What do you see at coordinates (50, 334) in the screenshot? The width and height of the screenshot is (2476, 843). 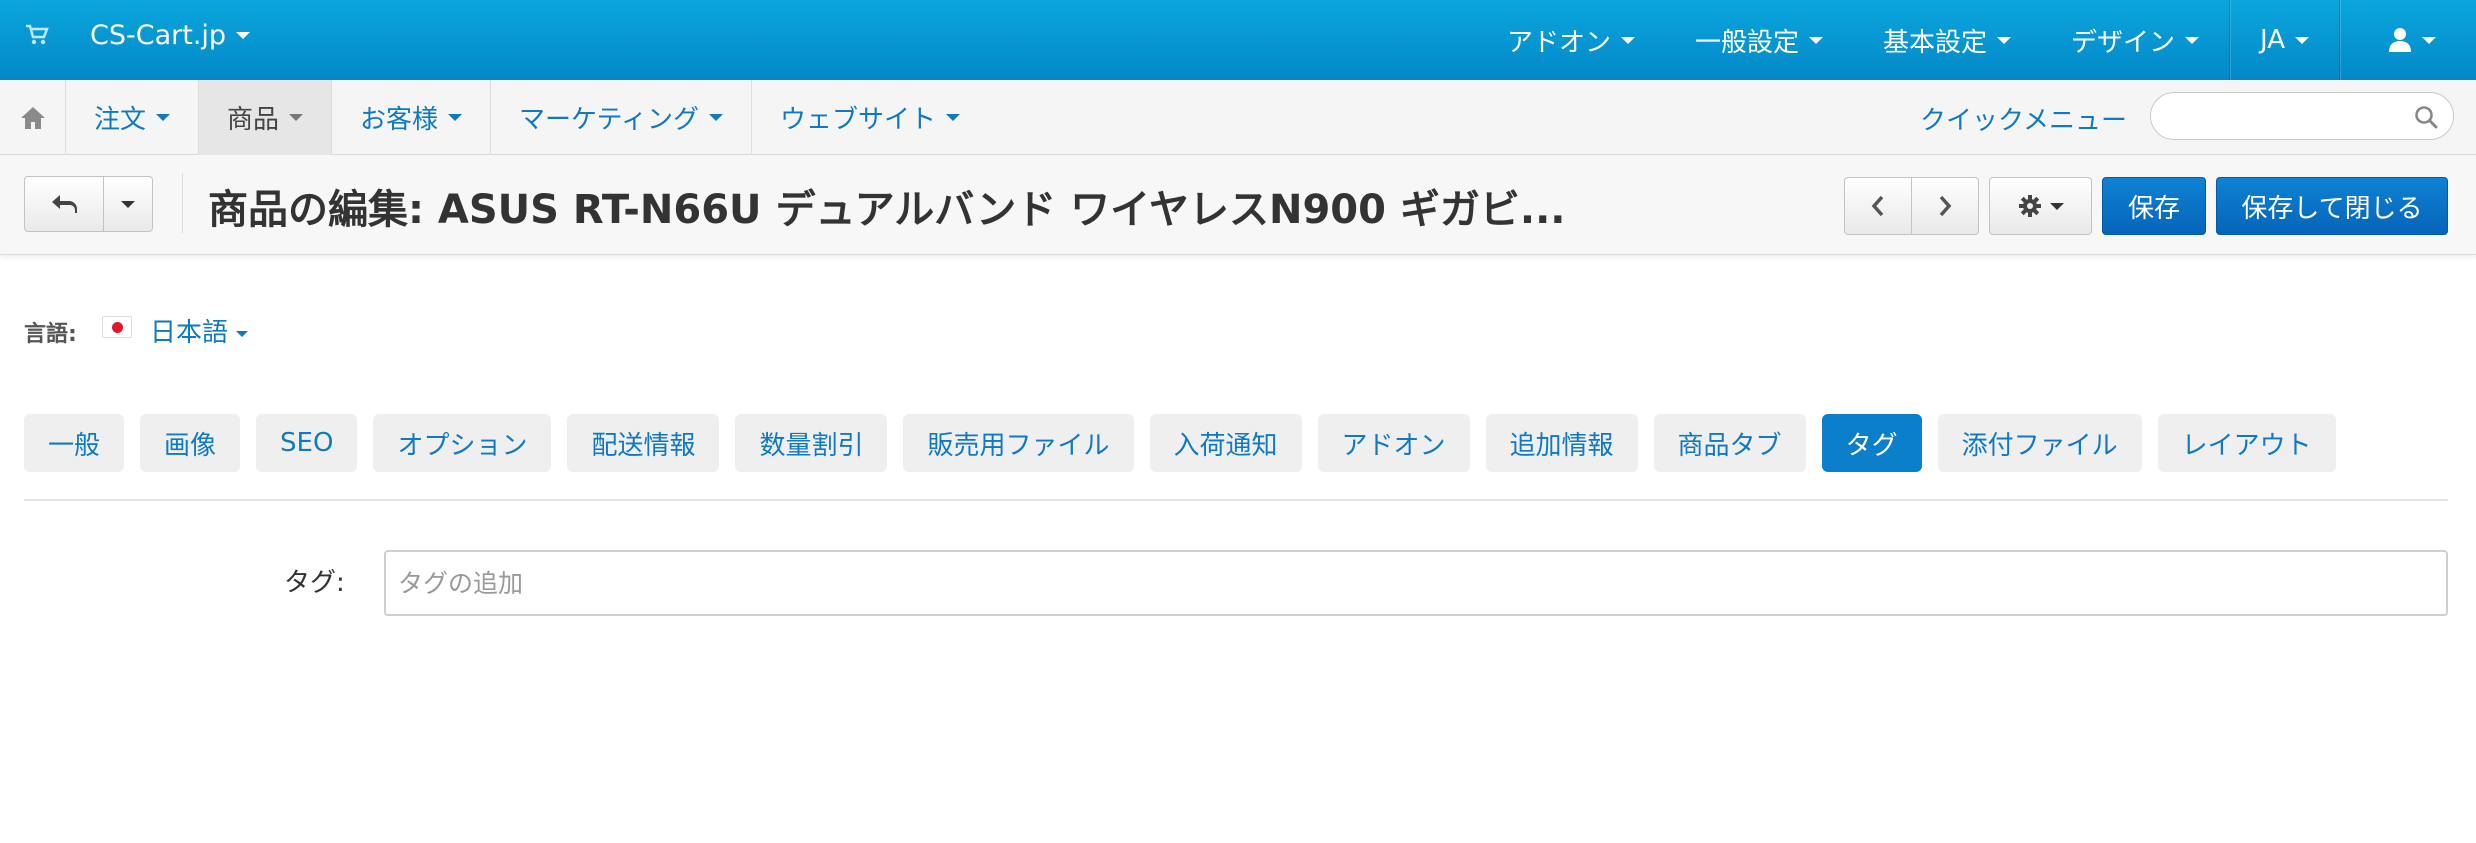 I see `language-label: 言語:` at bounding box center [50, 334].